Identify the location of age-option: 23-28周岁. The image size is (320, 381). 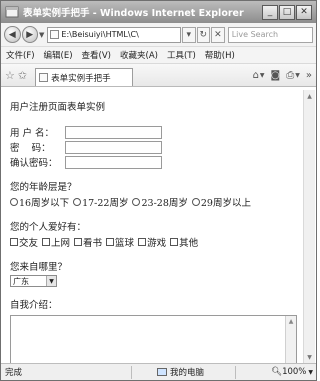
(160, 202).